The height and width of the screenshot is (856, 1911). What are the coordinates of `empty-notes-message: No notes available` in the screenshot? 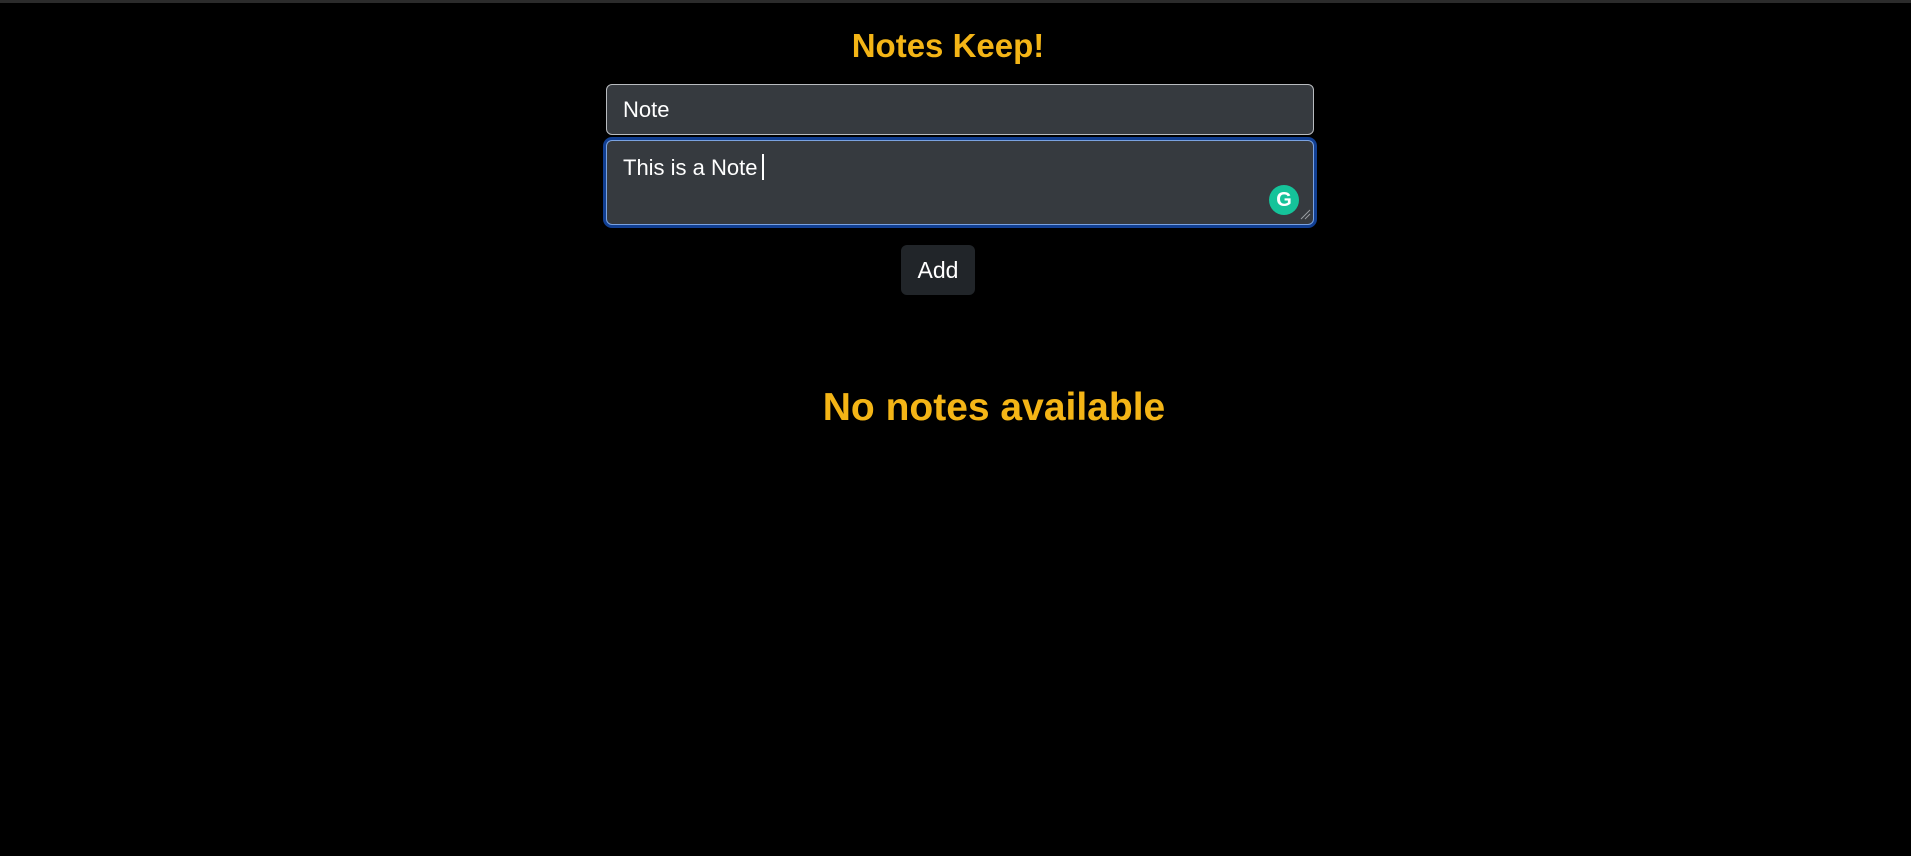 It's located at (994, 407).